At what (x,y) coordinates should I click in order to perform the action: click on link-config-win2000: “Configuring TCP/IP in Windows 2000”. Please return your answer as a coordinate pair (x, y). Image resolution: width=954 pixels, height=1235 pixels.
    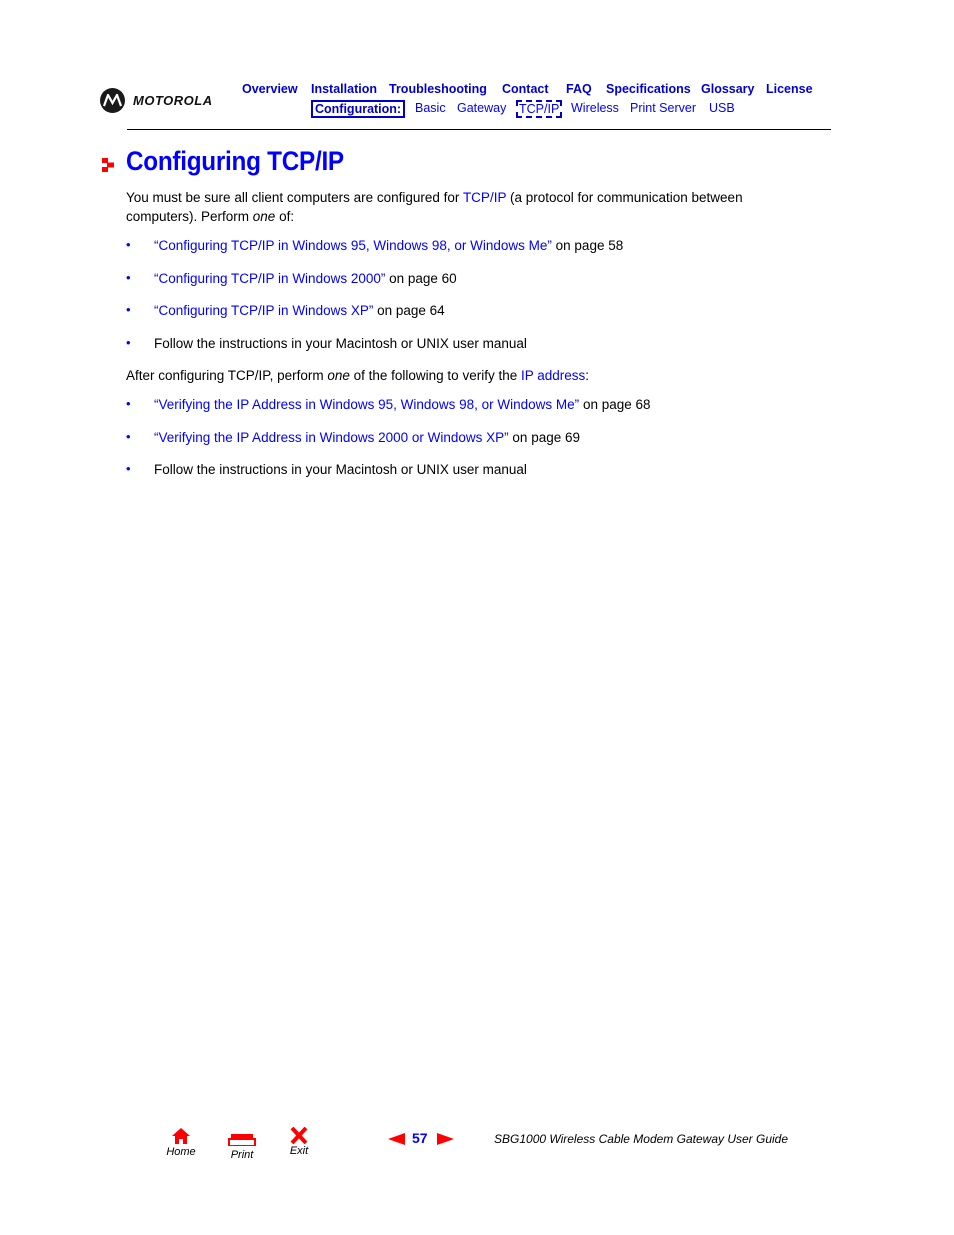
    Looking at the image, I should click on (269, 278).